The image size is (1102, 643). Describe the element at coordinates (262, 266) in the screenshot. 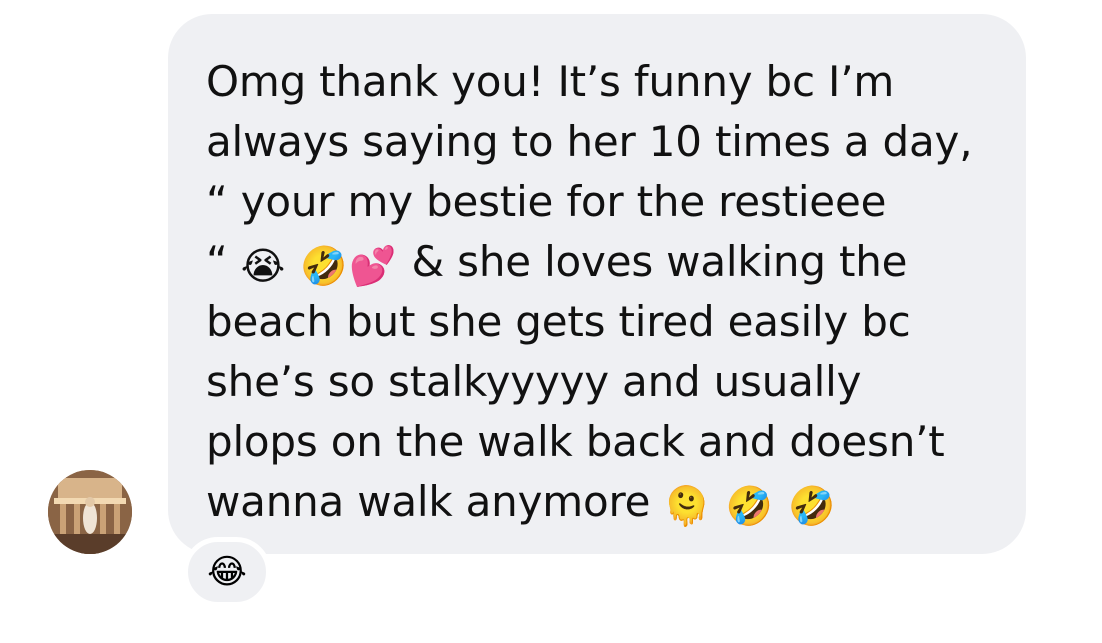

I see `loudly-crying-face-icon: 😭` at that location.